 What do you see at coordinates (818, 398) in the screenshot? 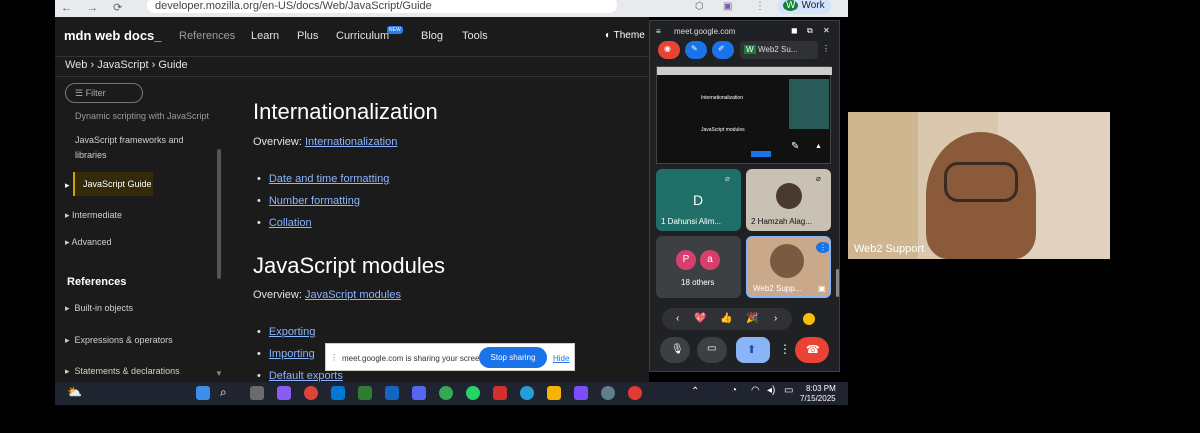
I see `clock-date: 7/15/2025` at bounding box center [818, 398].